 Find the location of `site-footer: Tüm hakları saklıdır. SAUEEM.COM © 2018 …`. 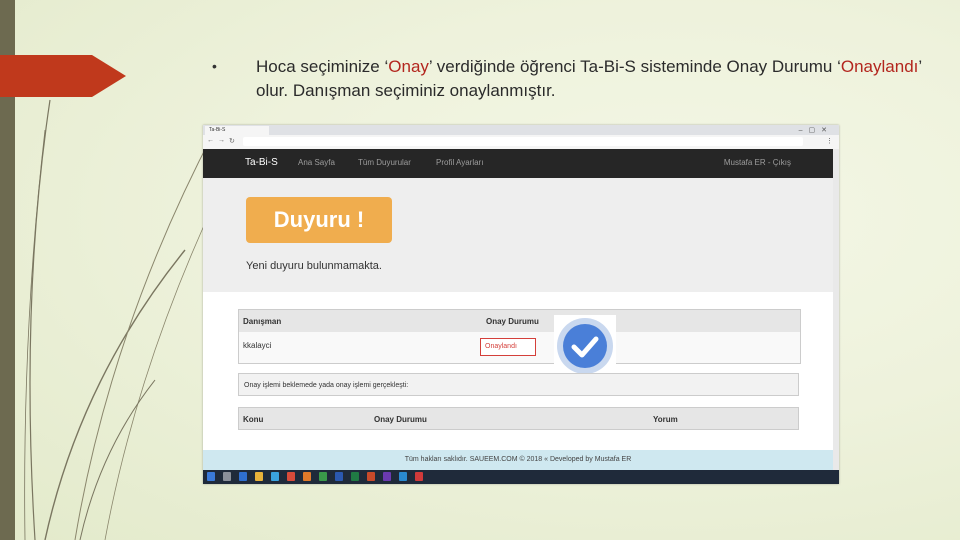

site-footer: Tüm hakları saklıdır. SAUEEM.COM © 2018 … is located at coordinates (518, 460).